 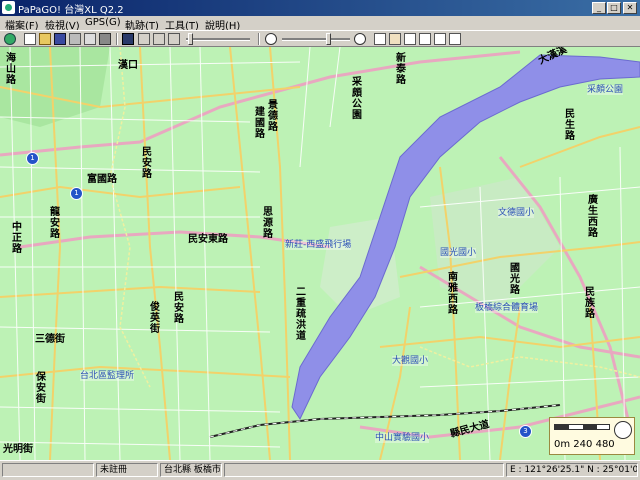 I want to click on copy-icon, so click(x=105, y=39).